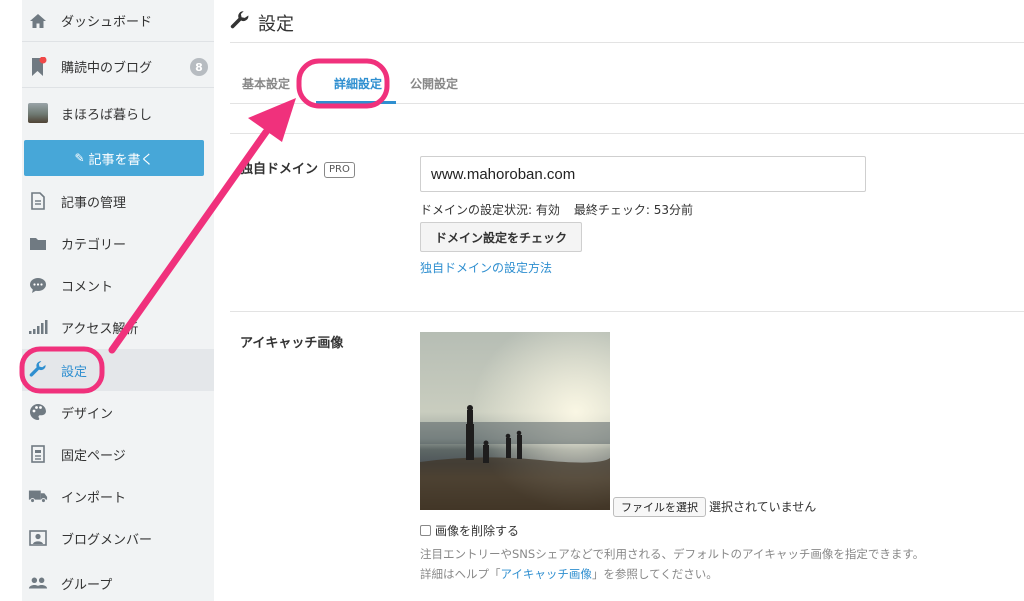 The image size is (1024, 601). I want to click on domain-howto-link: 独自ドメインの設定方法, so click(486, 267).